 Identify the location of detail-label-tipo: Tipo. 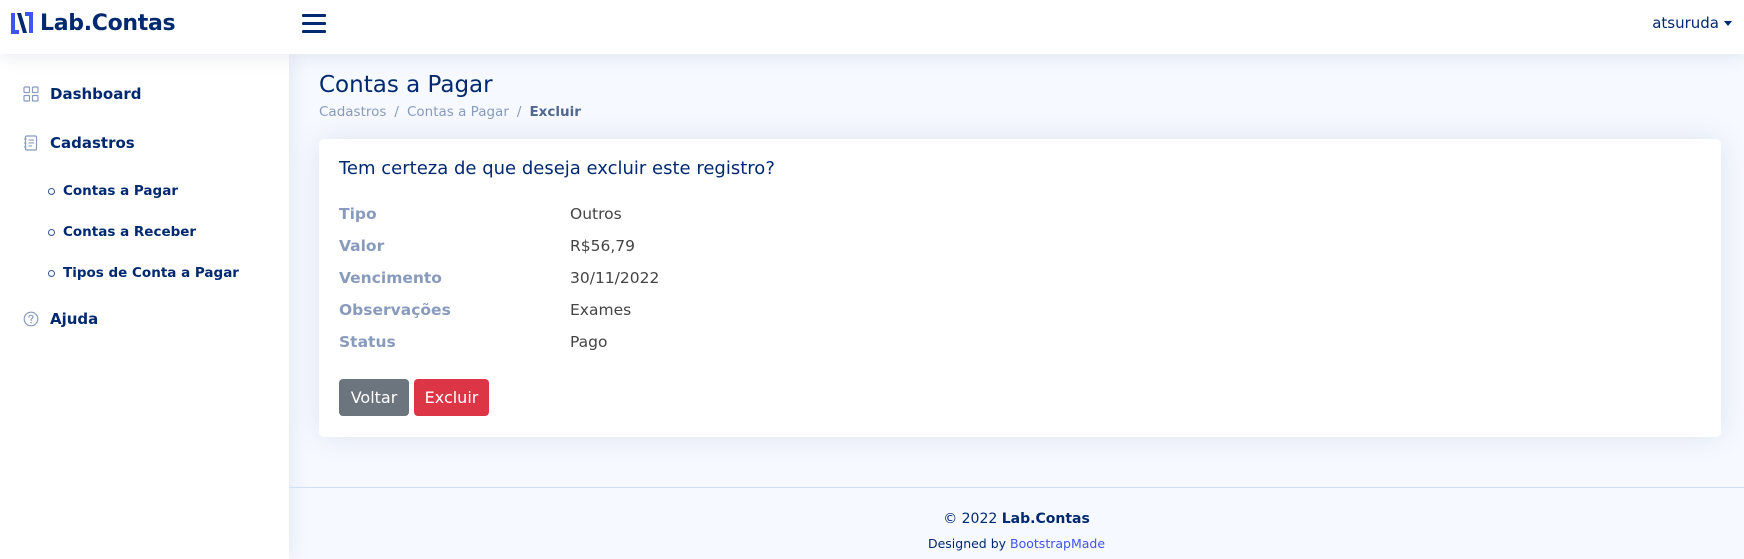
(358, 214).